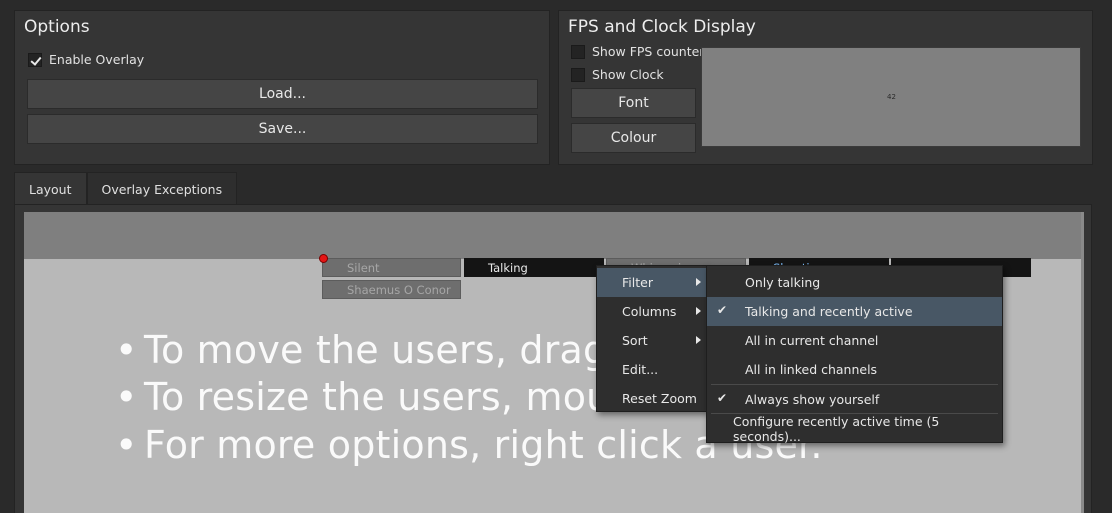 This screenshot has width=1112, height=513. I want to click on tab-overlay-exceptions: Overlay Exceptions, so click(162, 188).